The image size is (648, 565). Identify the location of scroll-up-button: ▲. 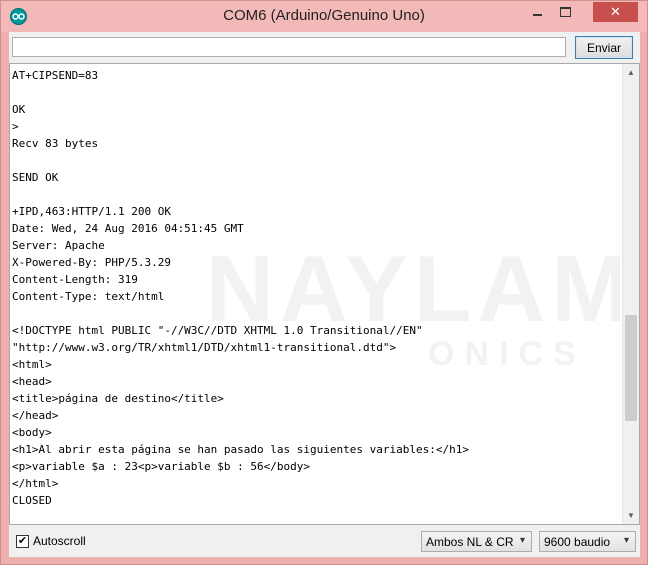
(631, 72).